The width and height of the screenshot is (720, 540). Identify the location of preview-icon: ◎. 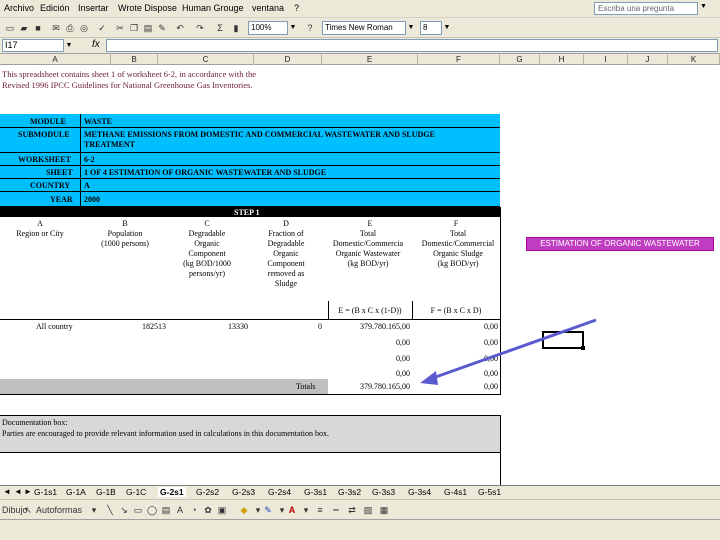
(84, 28).